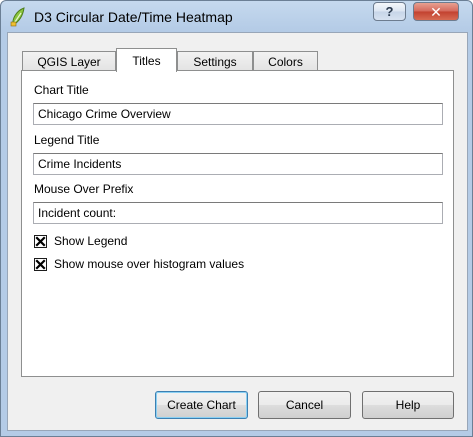  I want to click on show-legend-checkbox, so click(40, 241).